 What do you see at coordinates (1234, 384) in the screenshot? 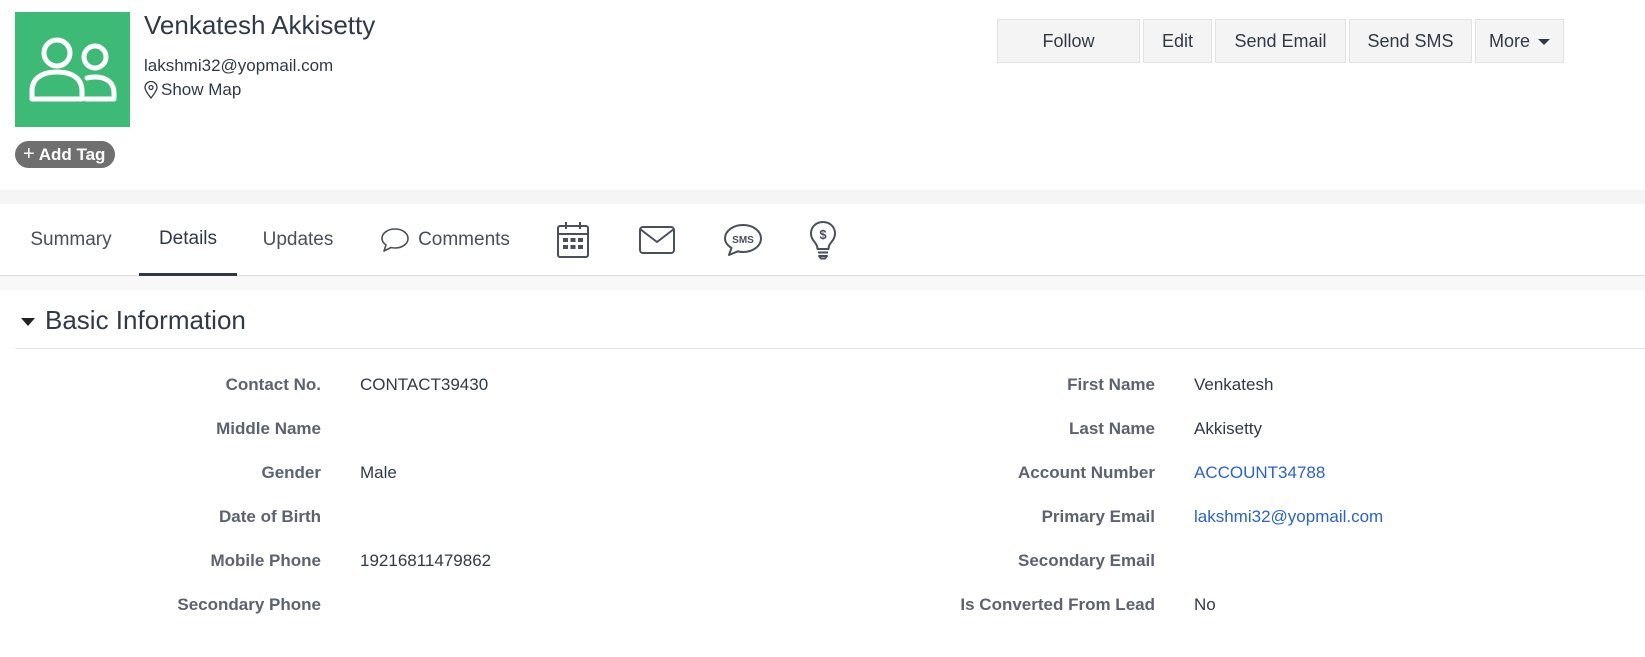
I see `field-value-first-name: Venkatesh` at bounding box center [1234, 384].